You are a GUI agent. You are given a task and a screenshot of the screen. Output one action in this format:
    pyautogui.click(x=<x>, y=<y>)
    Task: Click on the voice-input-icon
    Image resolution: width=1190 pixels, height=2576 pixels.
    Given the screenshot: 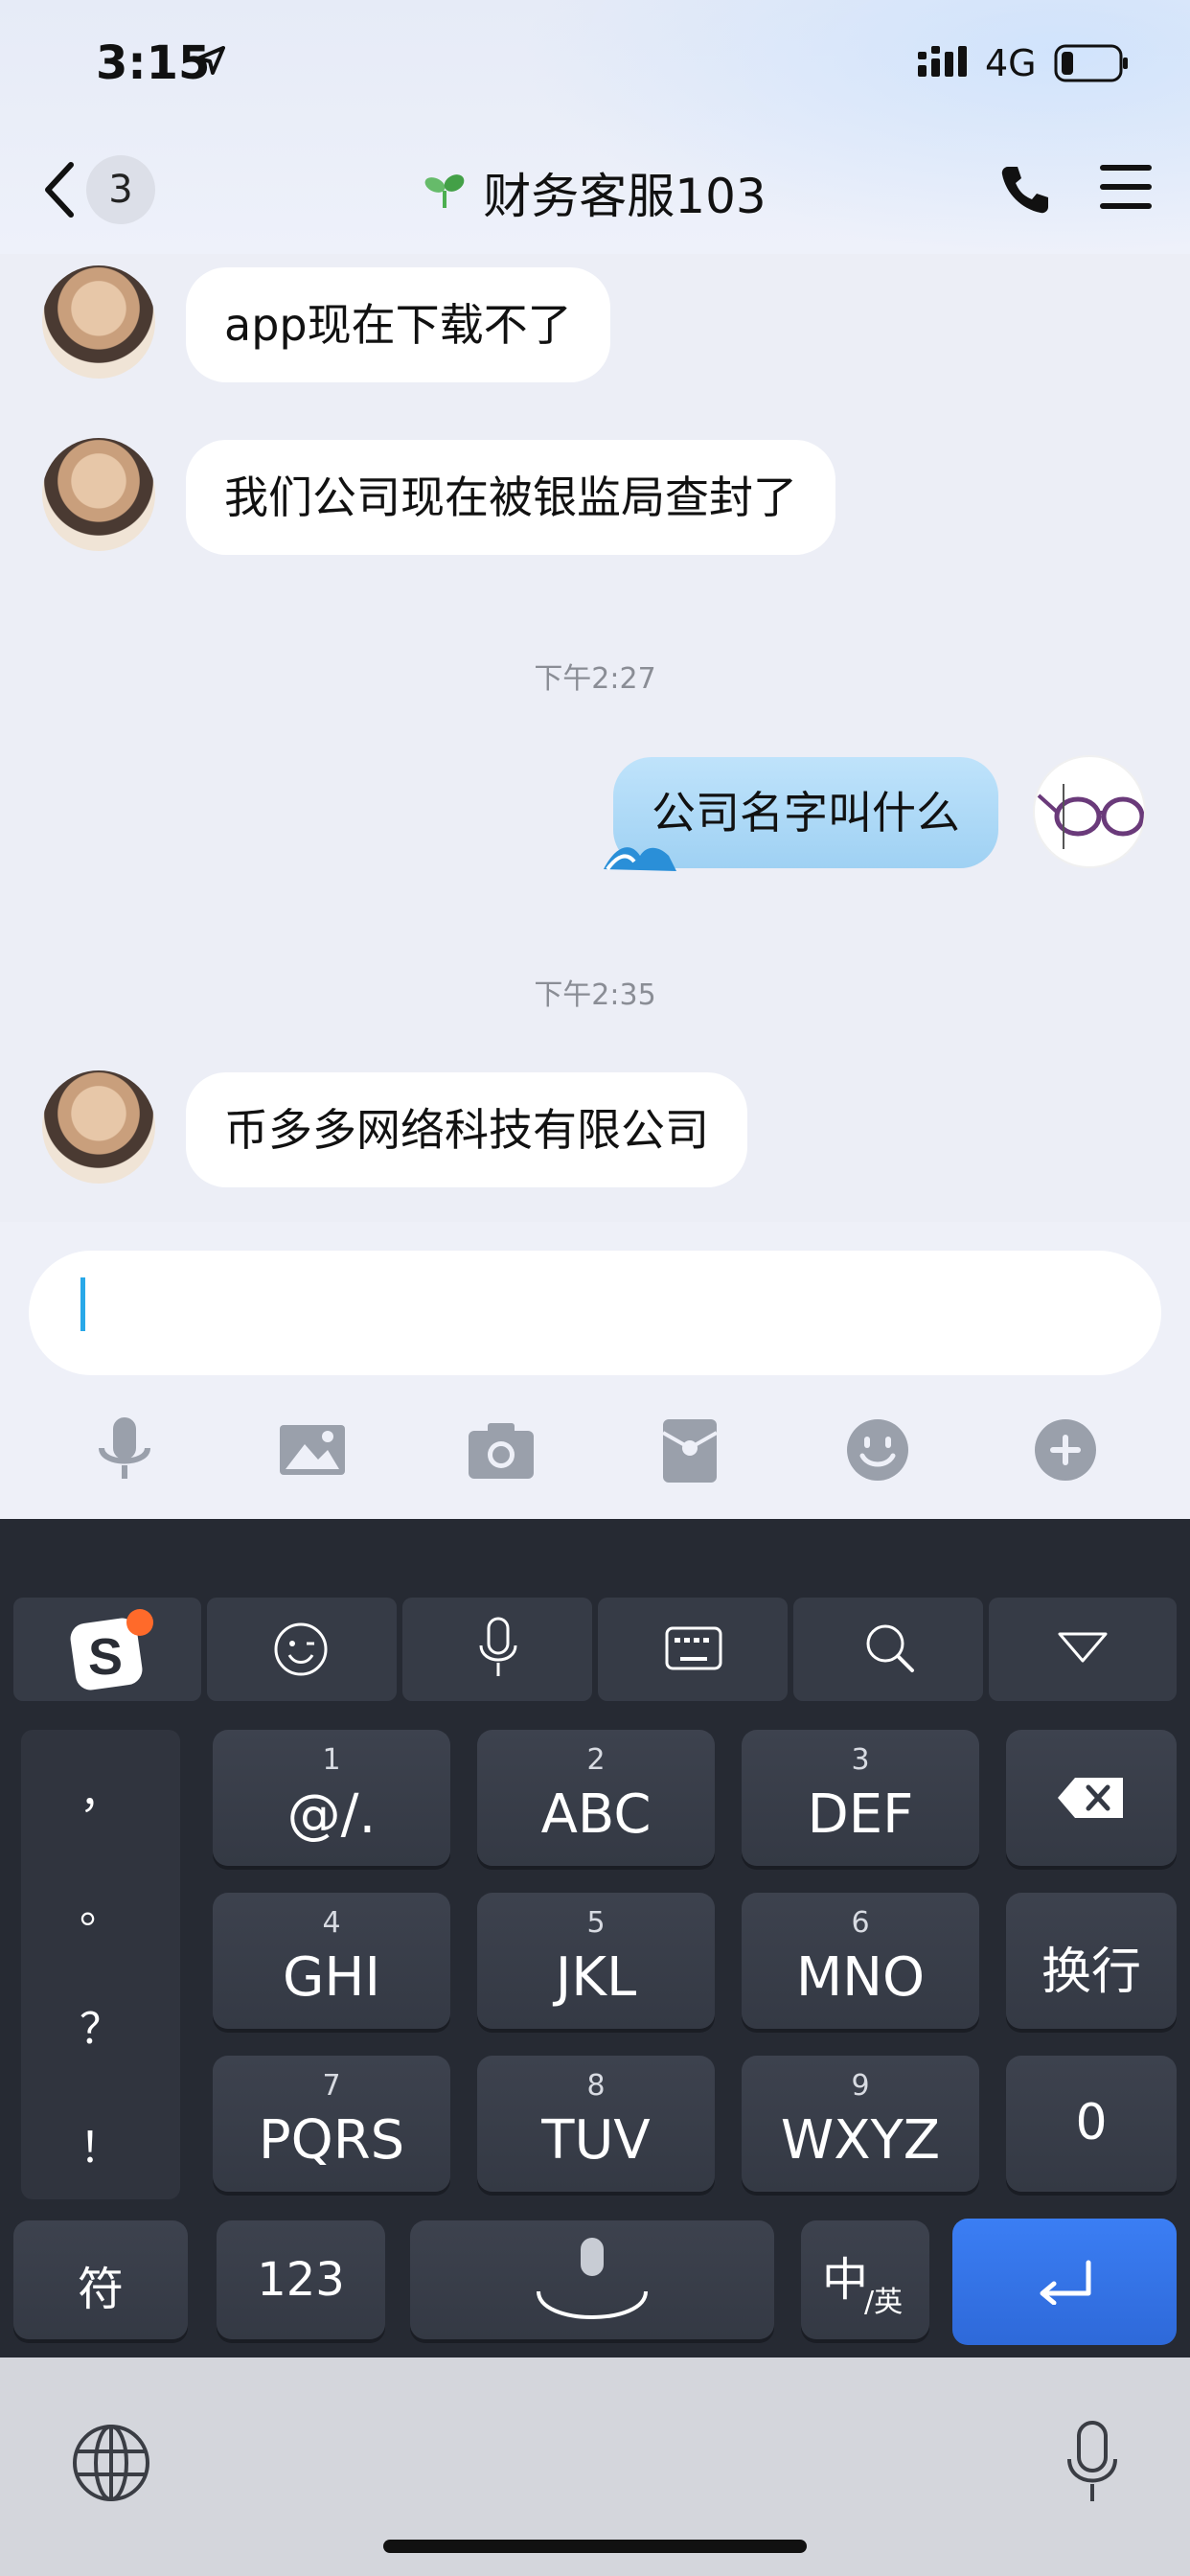 What is the action you would take?
    pyautogui.click(x=497, y=1649)
    